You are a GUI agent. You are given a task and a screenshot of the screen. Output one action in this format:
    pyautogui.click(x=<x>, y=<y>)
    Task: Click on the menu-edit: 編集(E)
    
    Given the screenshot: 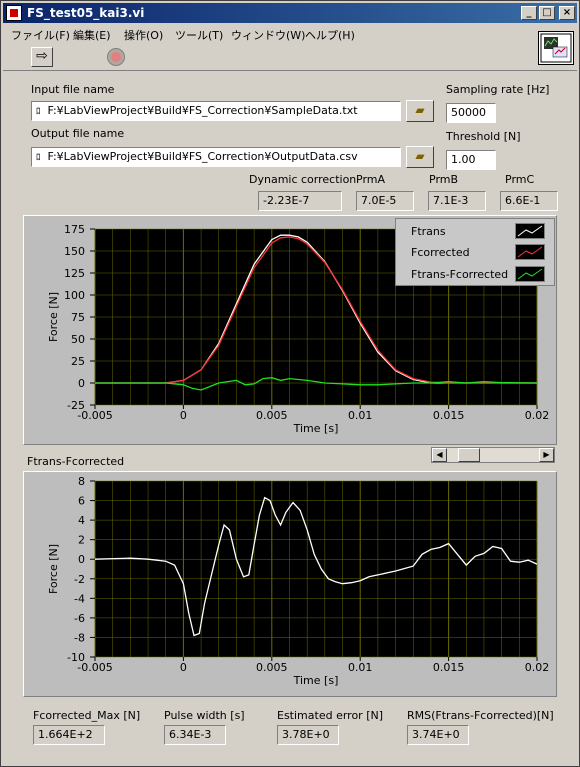 What is the action you would take?
    pyautogui.click(x=92, y=35)
    